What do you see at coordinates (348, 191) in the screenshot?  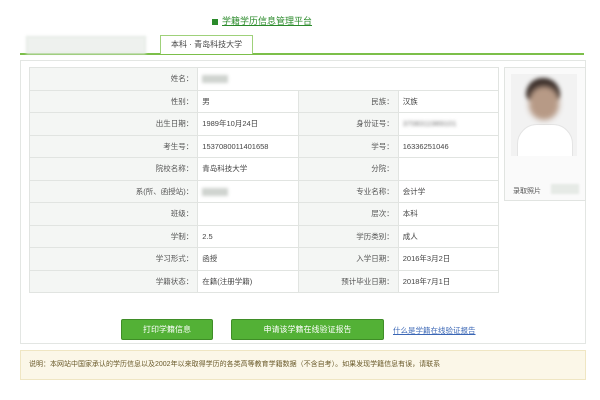 I see `field-label: 专业名称：` at bounding box center [348, 191].